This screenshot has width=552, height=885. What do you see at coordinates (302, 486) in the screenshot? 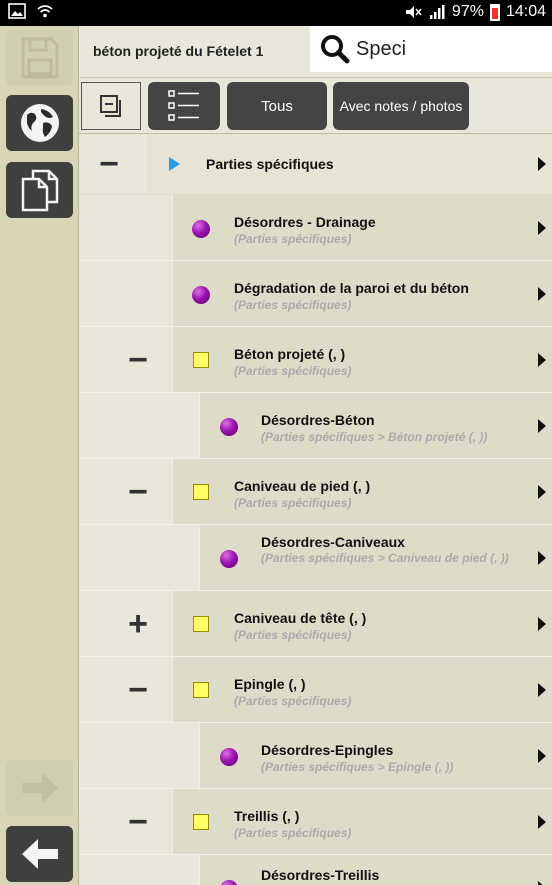
I see `row-label: Caniveau de pied (, )` at bounding box center [302, 486].